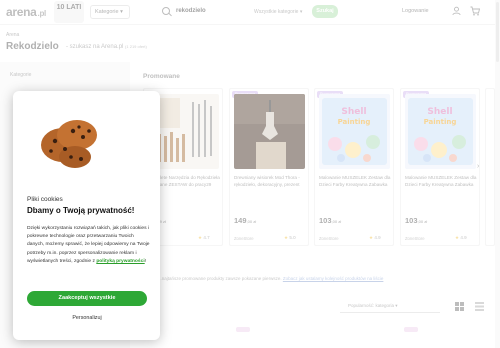 Image resolution: width=500 pixels, height=348 pixels. Describe the element at coordinates (120, 261) in the screenshot. I see `privacy-policy-link: polityką prywatności` at that location.